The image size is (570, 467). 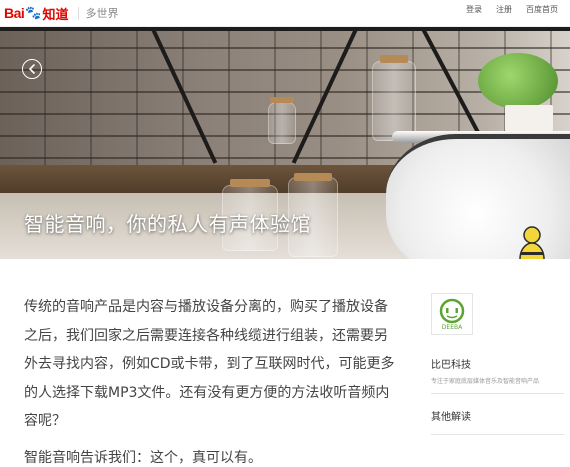 I want to click on scaffold-bar, so click(x=285, y=29).